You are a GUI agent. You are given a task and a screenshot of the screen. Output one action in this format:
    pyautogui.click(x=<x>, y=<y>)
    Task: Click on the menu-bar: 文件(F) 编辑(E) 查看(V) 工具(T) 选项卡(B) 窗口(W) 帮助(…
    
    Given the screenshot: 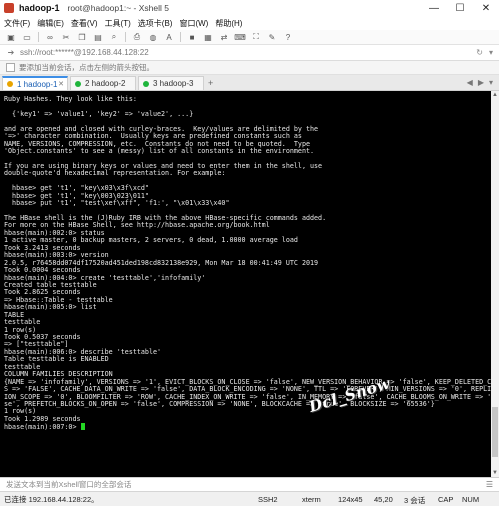 What is the action you would take?
    pyautogui.click(x=249, y=23)
    